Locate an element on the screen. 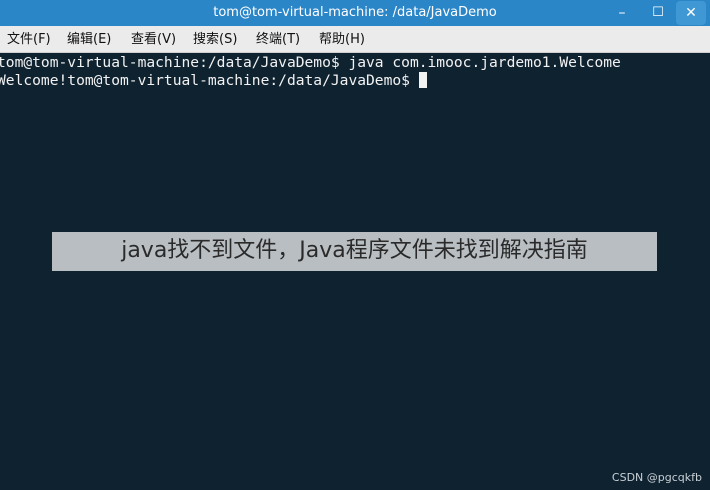 The width and height of the screenshot is (710, 490). menu-search: 搜索(S) is located at coordinates (215, 39).